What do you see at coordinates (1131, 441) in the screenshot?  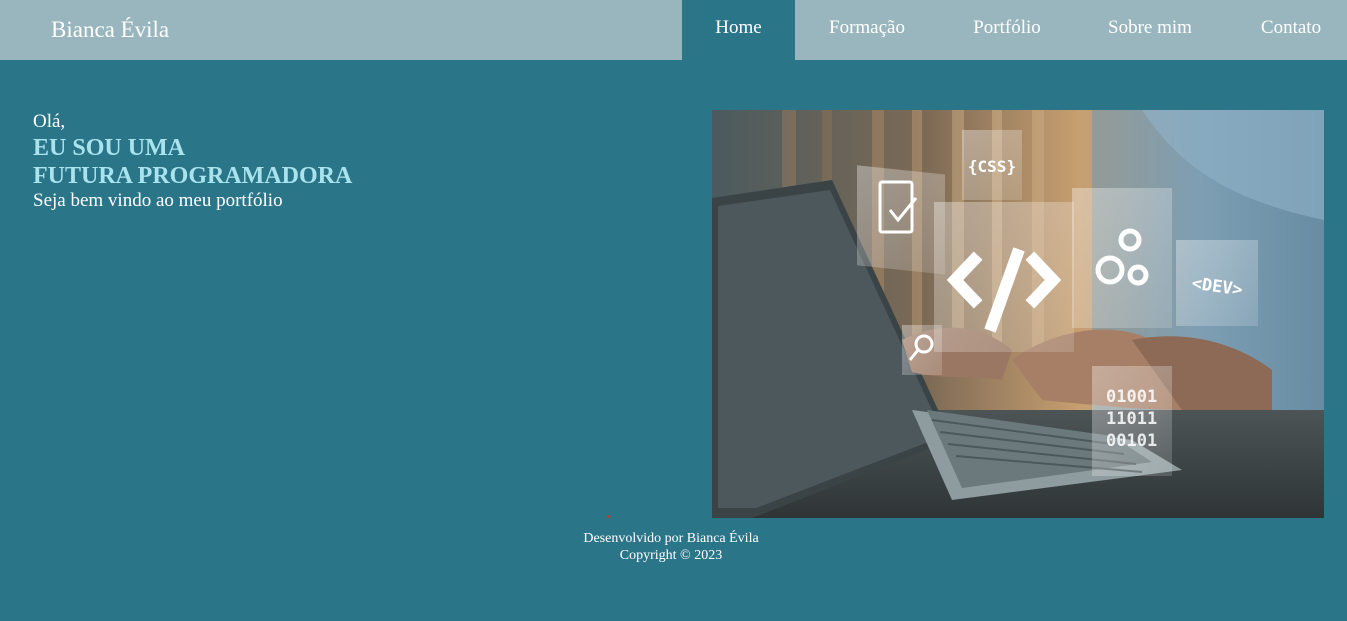 I see `binary-row-3: 00101` at bounding box center [1131, 441].